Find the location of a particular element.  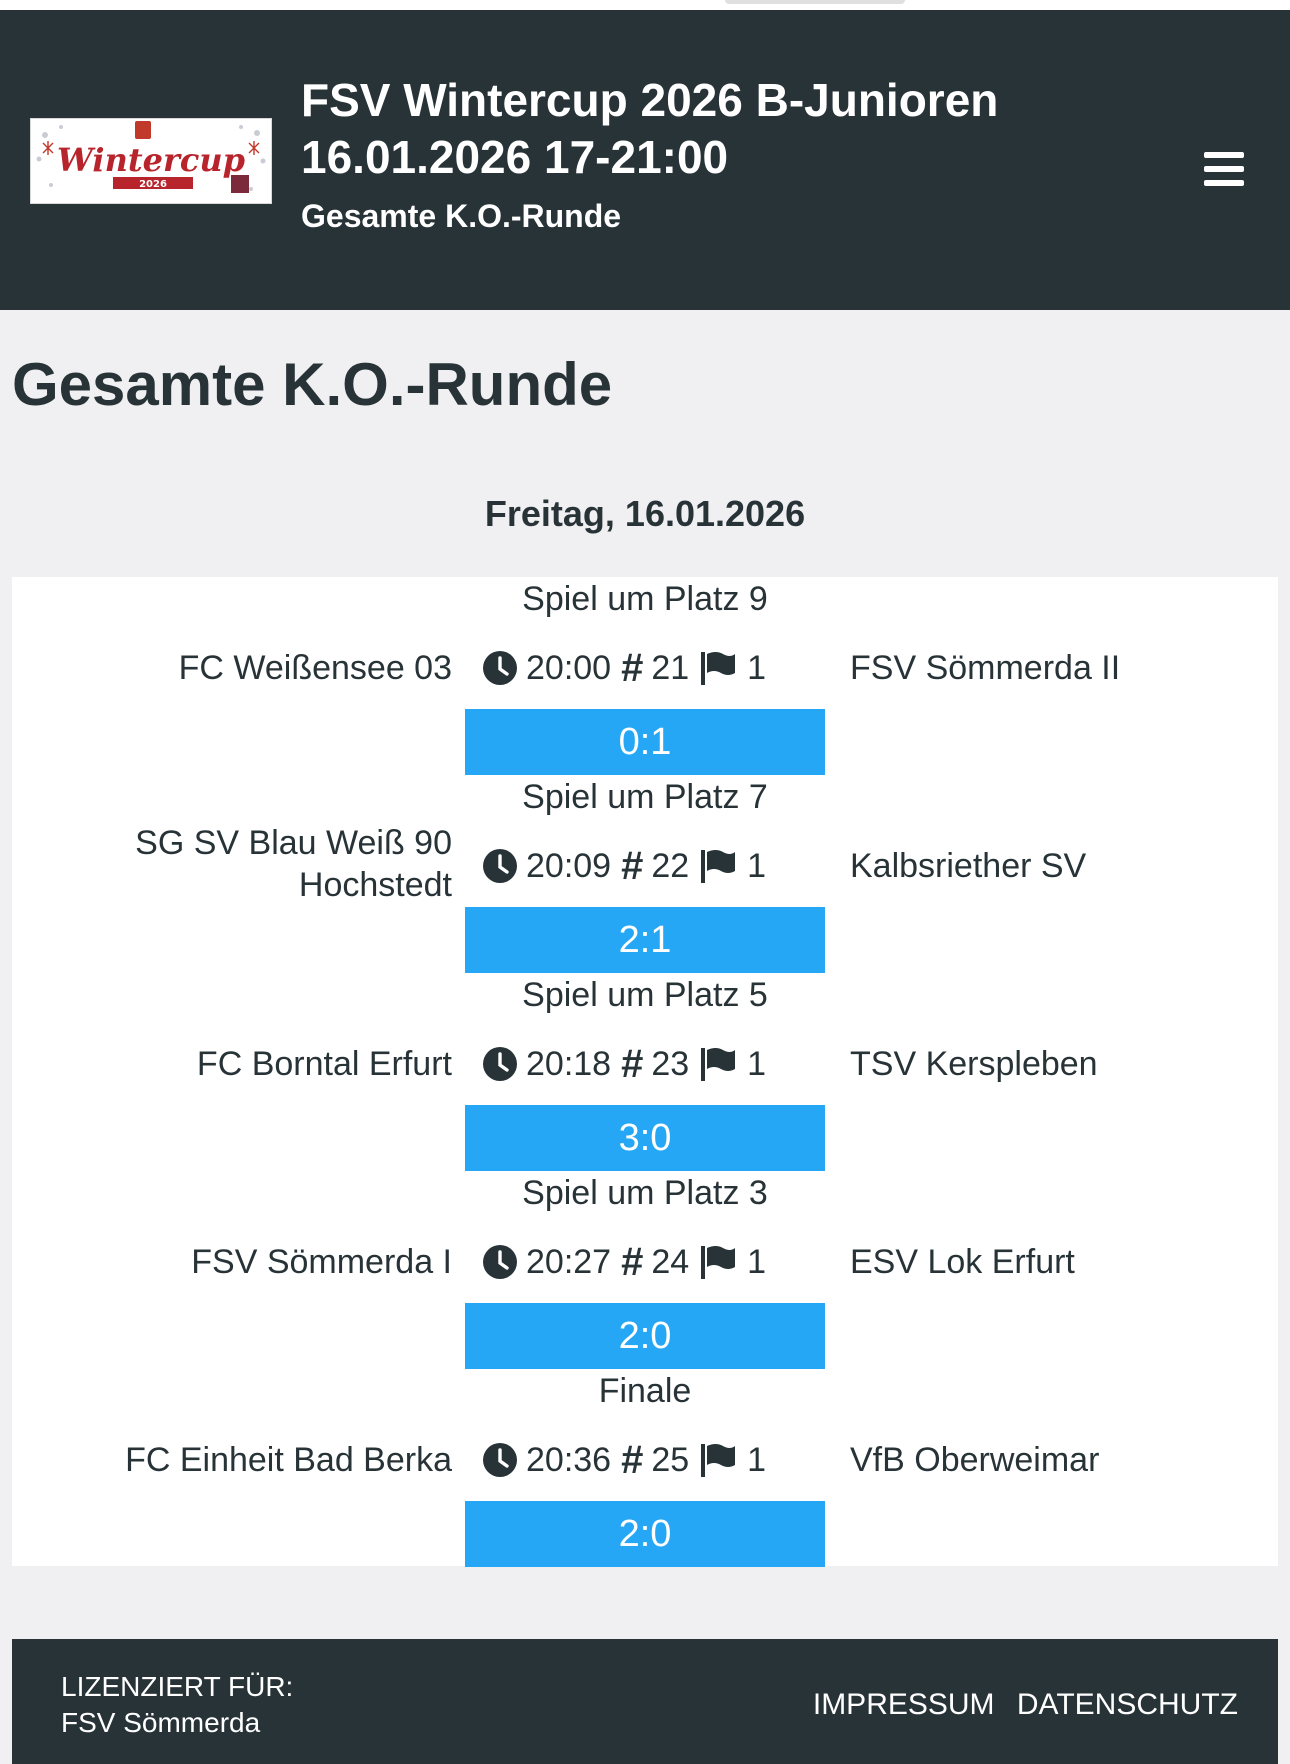

header-datetime: 16.01.2026 17-21:00 is located at coordinates (515, 157).